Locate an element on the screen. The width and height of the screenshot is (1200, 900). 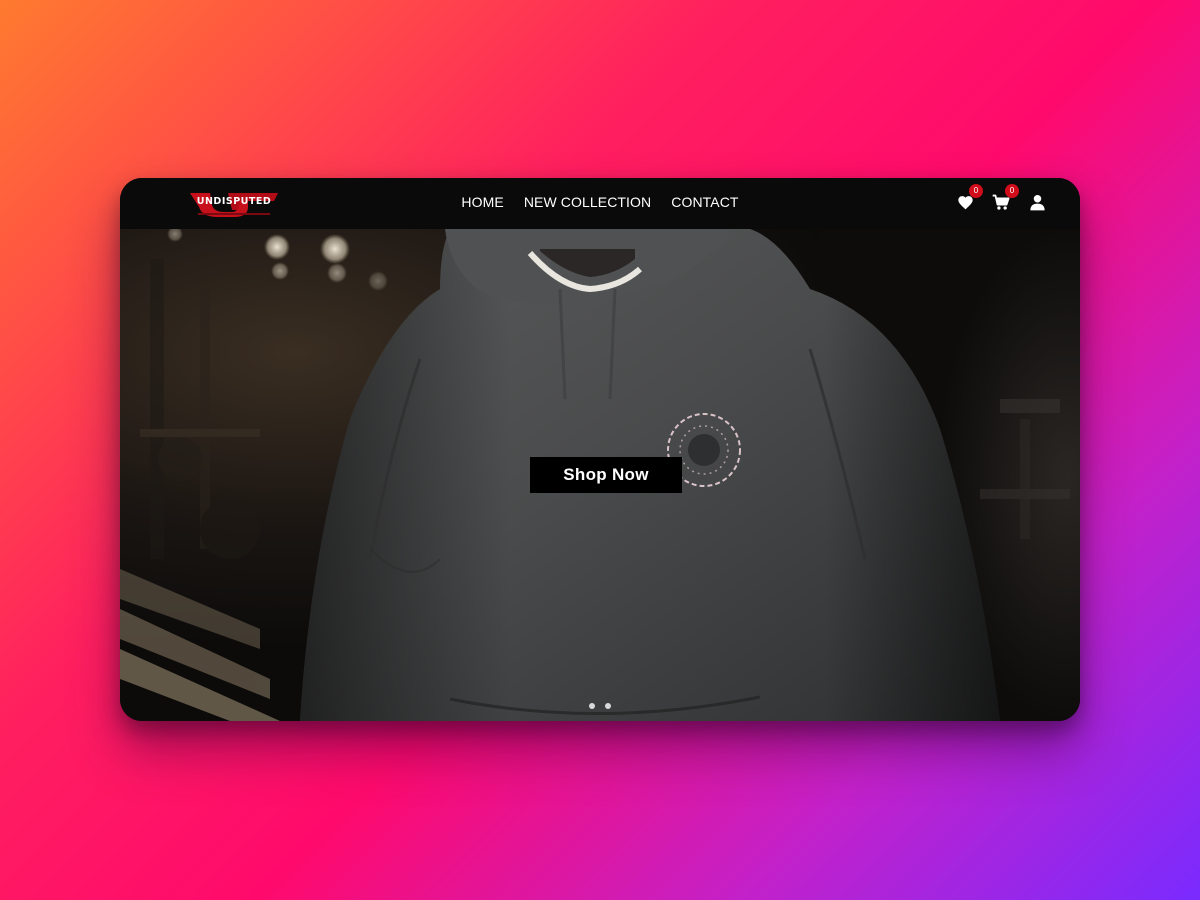
cart-count-badge: 0 is located at coordinates (1012, 191).